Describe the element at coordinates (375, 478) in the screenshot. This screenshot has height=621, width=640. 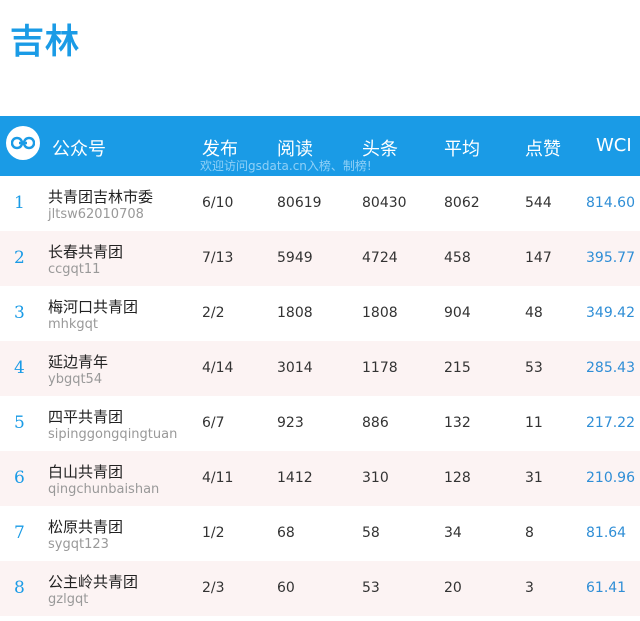
I see `headline-cell: 310` at that location.